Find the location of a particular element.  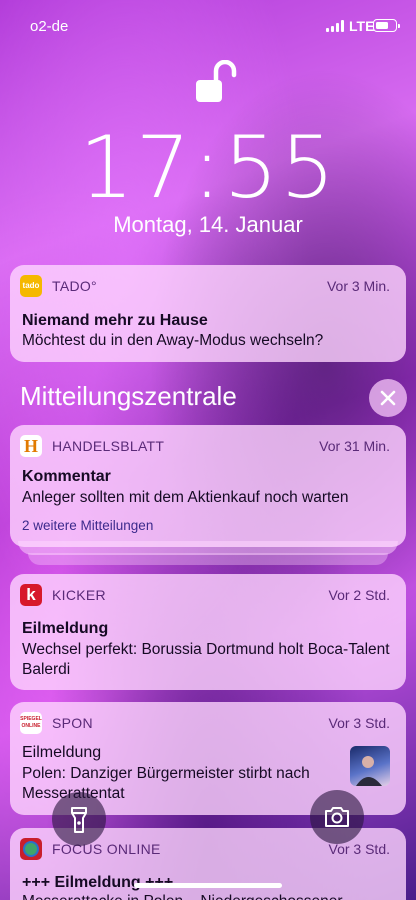

close-icon is located at coordinates (388, 398).